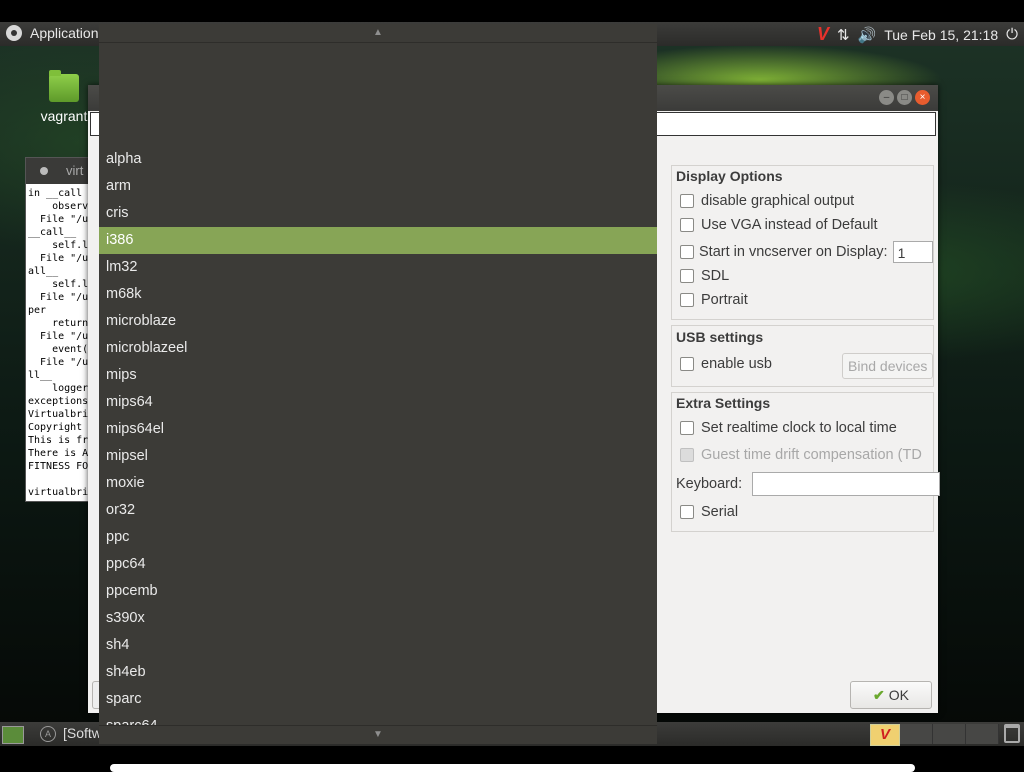 Image resolution: width=1024 pixels, height=772 pixels. Describe the element at coordinates (68, 33) in the screenshot. I see `applications-label: Applications` at that location.